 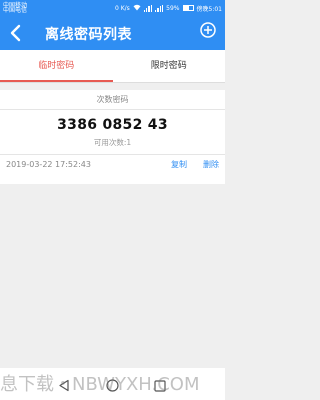 What do you see at coordinates (56, 66) in the screenshot?
I see `tab-temporary-password: 临时密码` at bounding box center [56, 66].